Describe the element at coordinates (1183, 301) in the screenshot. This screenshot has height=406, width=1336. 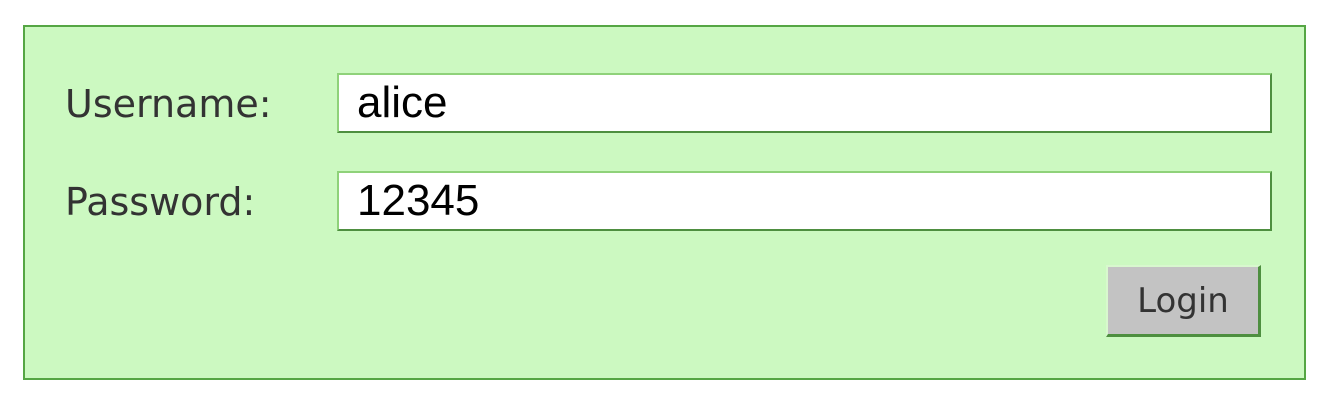
I see `login-button: Login` at that location.